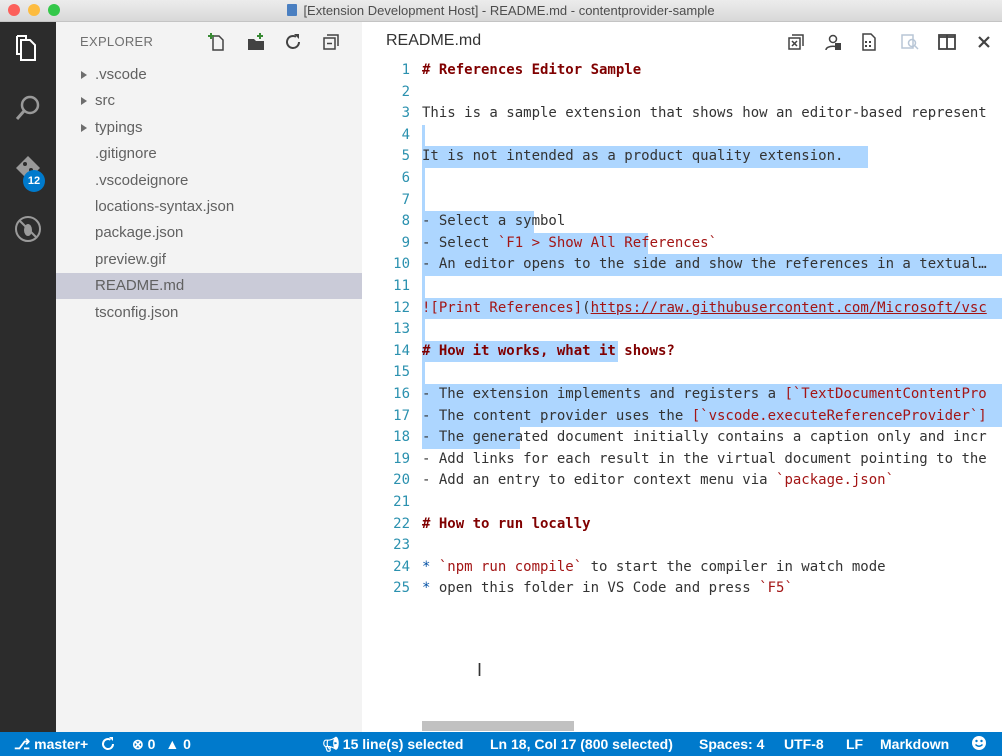  I want to click on git-badge: 12, so click(34, 181).